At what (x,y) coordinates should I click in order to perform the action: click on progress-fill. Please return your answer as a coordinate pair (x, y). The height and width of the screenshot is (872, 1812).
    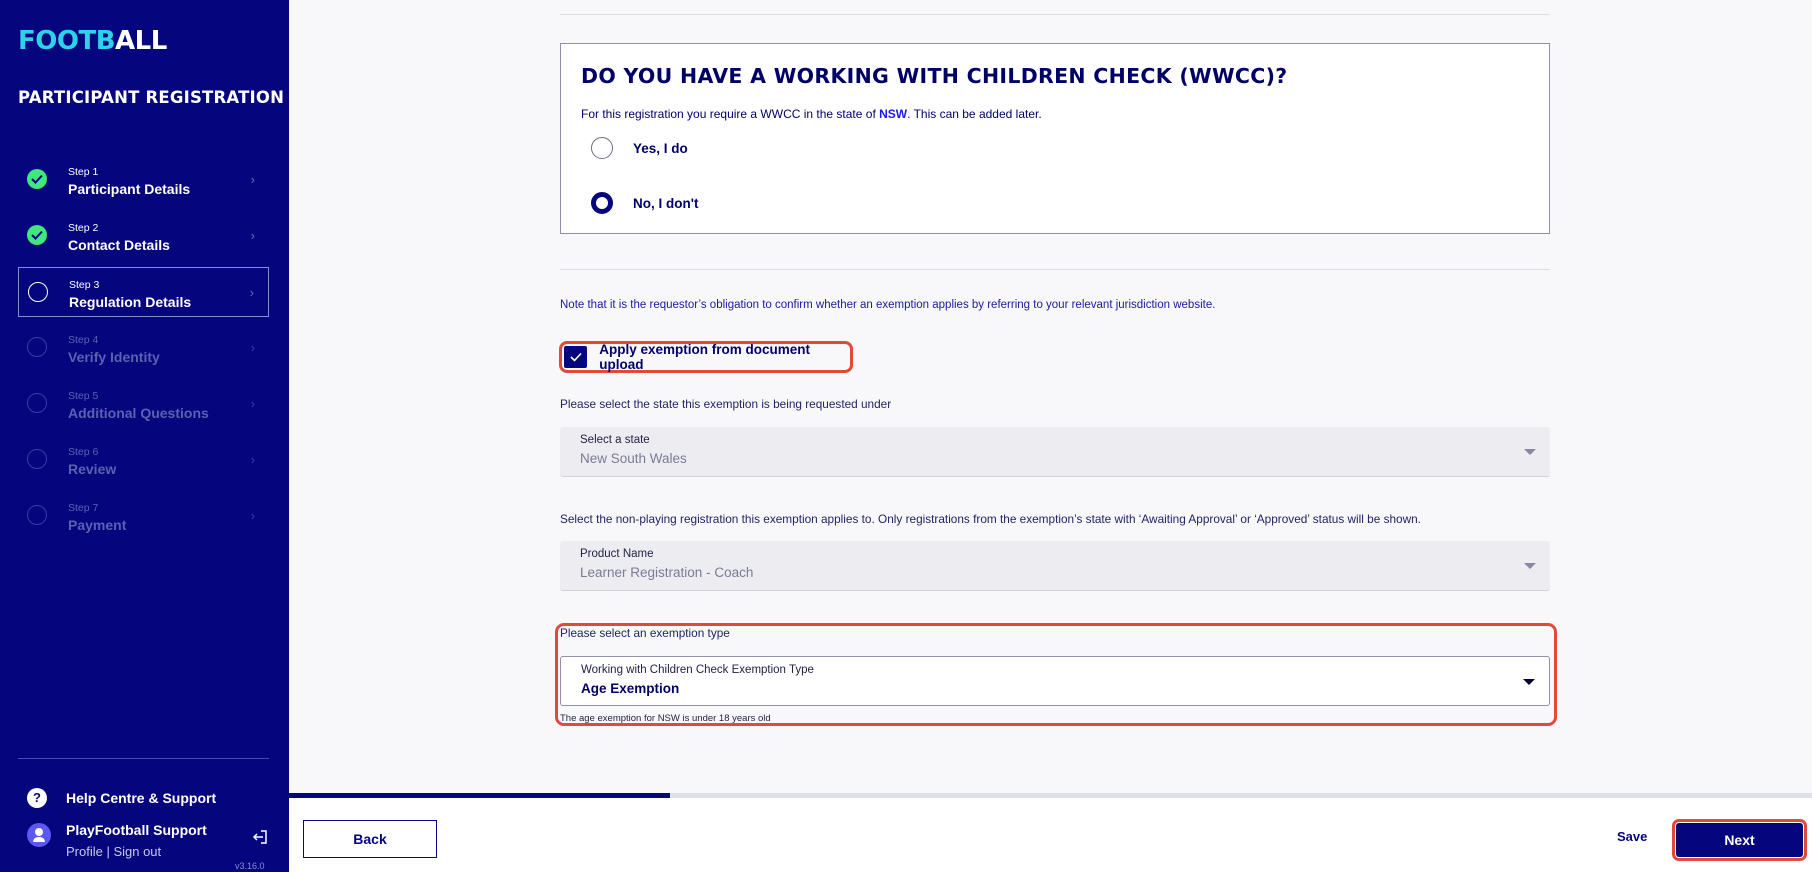
    Looking at the image, I should click on (479, 795).